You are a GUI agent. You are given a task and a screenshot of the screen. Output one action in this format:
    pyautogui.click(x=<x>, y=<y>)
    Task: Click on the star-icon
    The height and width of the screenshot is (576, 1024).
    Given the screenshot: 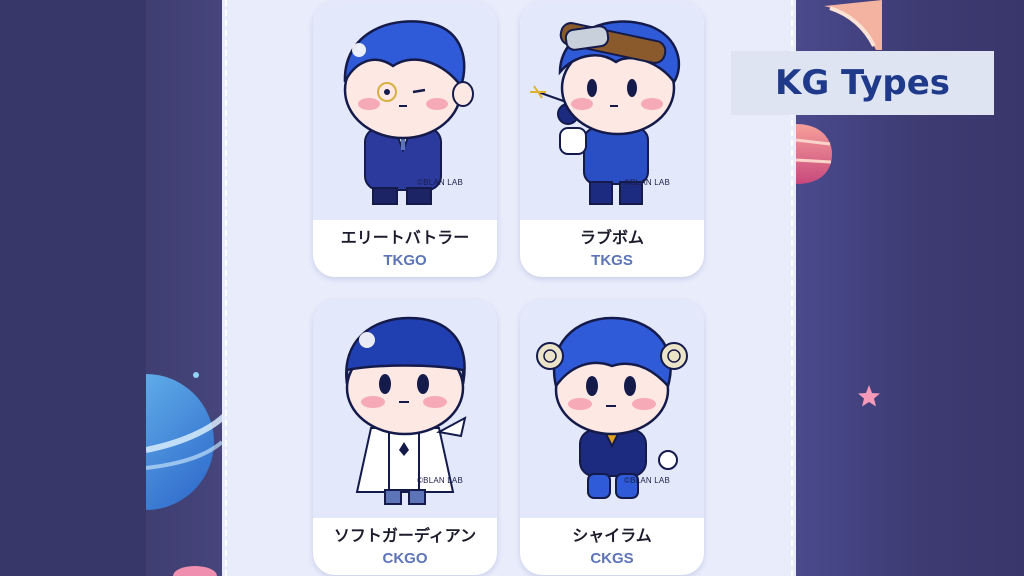 What is the action you would take?
    pyautogui.click(x=869, y=396)
    